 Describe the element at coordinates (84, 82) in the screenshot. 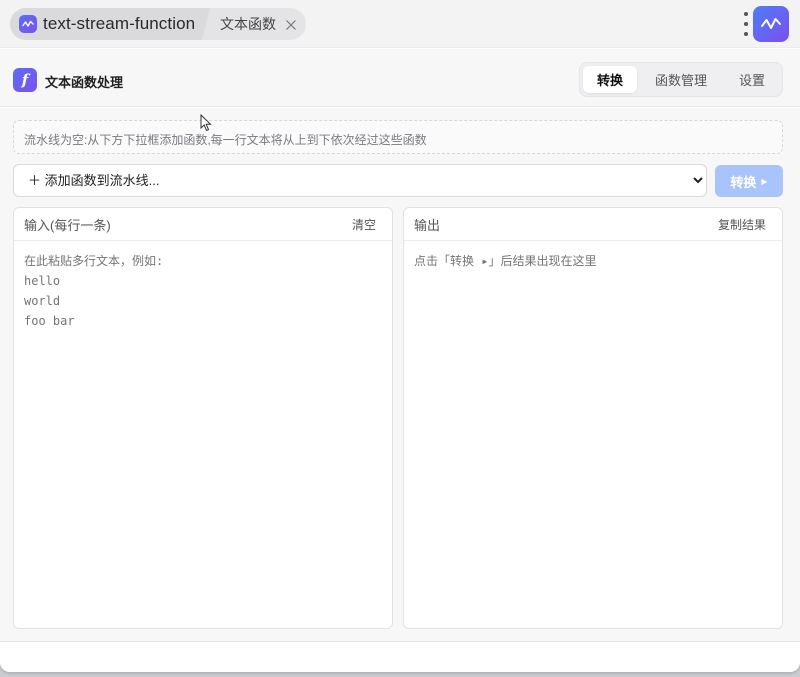

I see `page-title: 文本函数处理` at that location.